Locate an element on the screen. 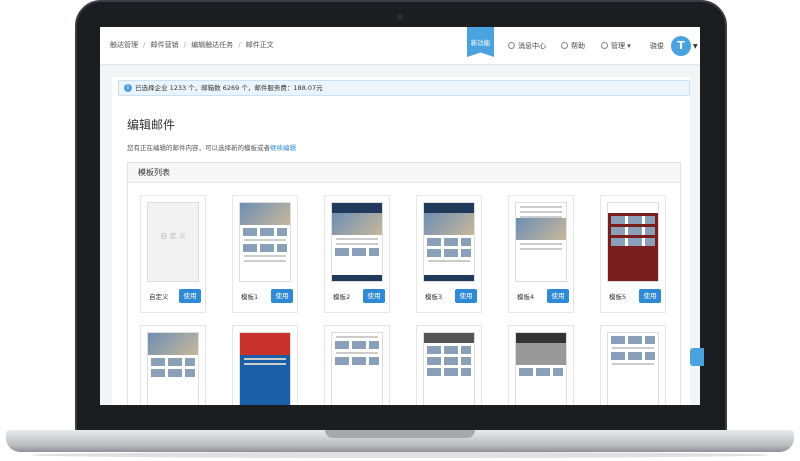 This screenshot has width=800, height=461. template-card: 模板5 使用 is located at coordinates (633, 254).